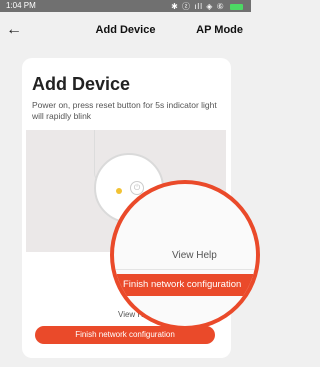  I want to click on magnified-finish-button: Finish network configuration, so click(185, 285).